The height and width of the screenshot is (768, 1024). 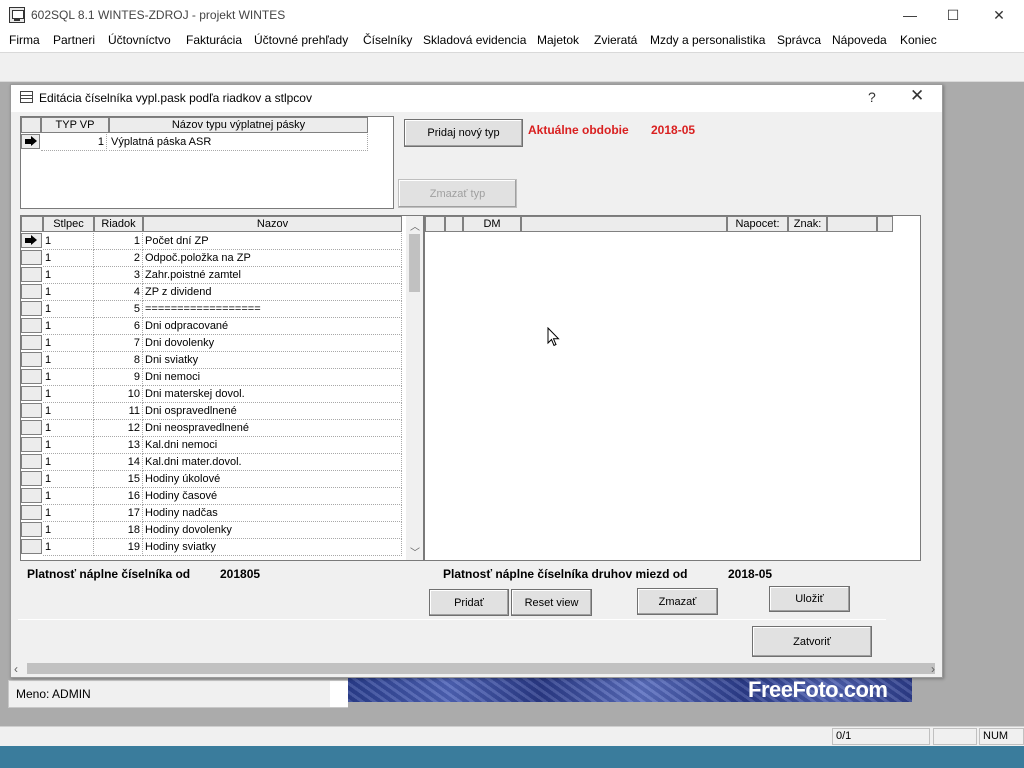 What do you see at coordinates (272, 292) in the screenshot?
I see `rows-cell-nazov: ZP z dividend` at bounding box center [272, 292].